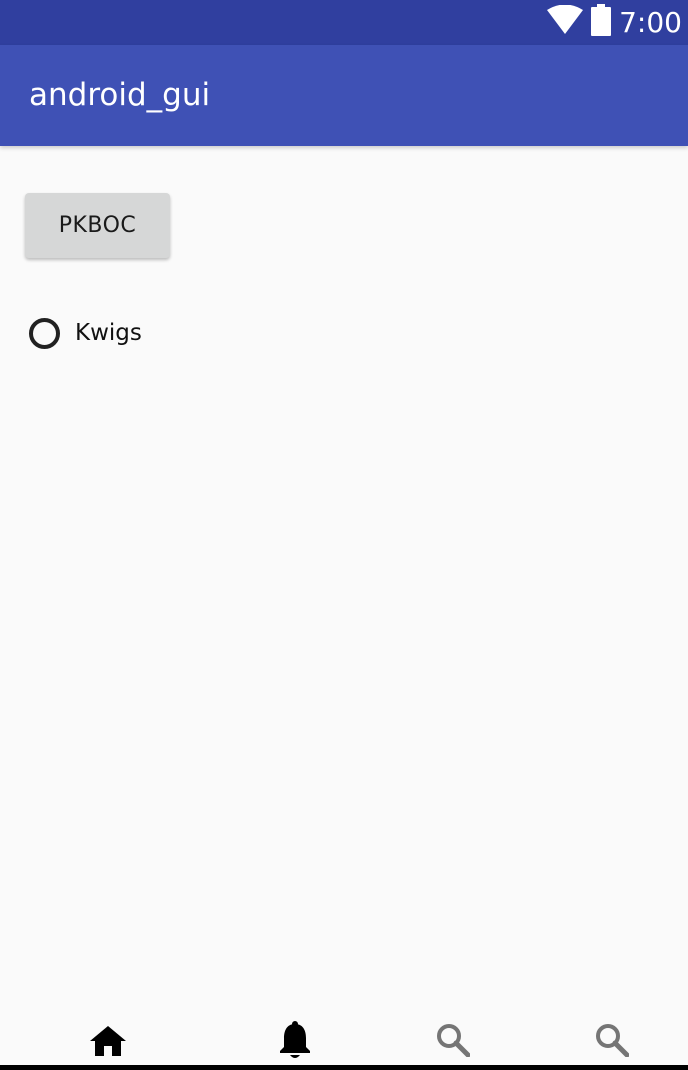  I want to click on status-time: 7:00, so click(650, 22).